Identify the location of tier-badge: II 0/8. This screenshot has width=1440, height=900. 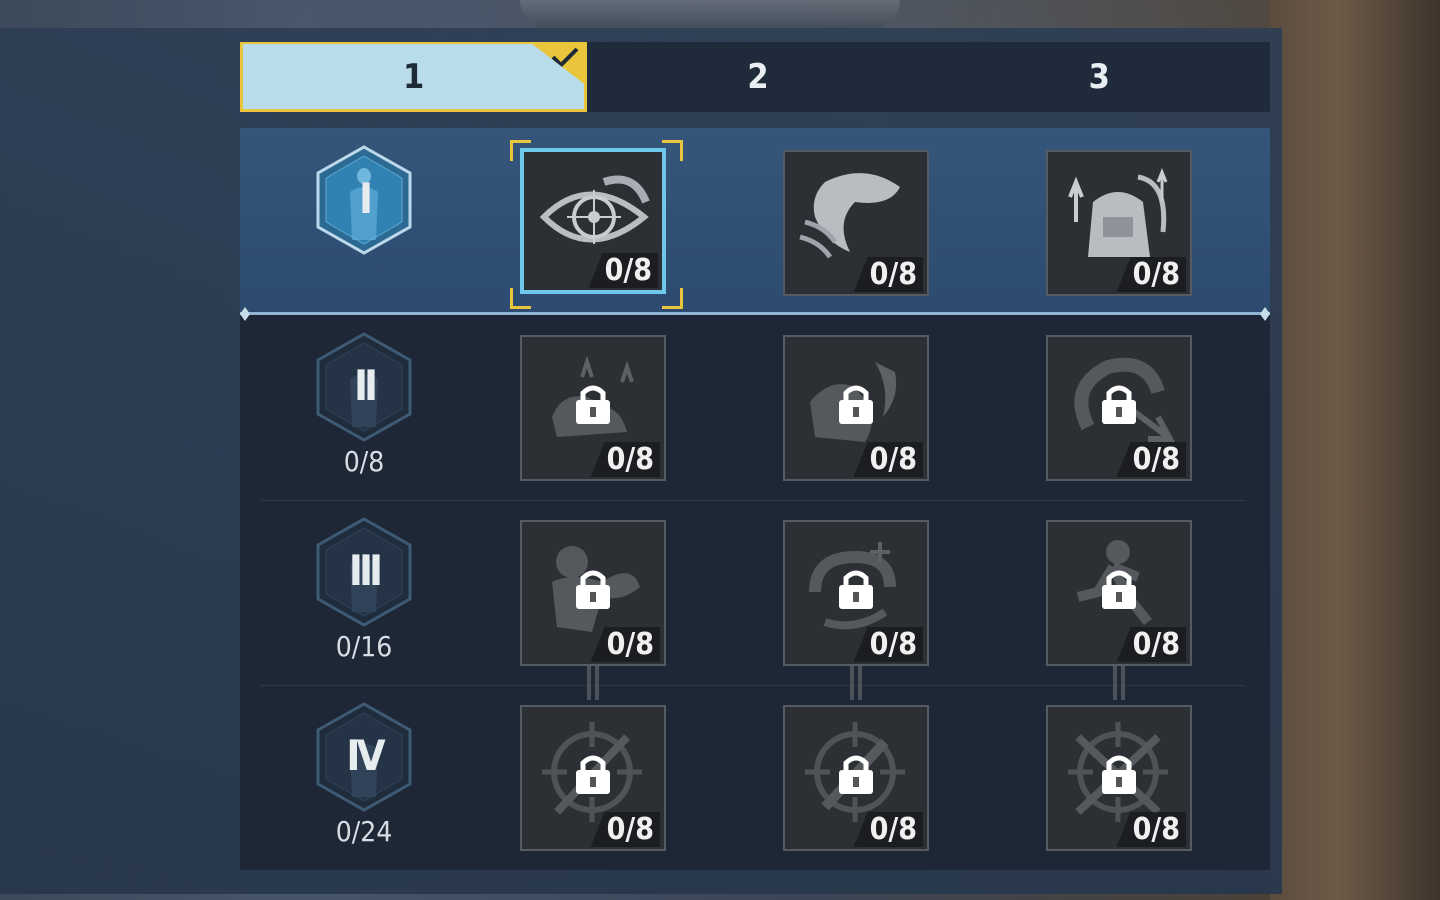
(364, 404).